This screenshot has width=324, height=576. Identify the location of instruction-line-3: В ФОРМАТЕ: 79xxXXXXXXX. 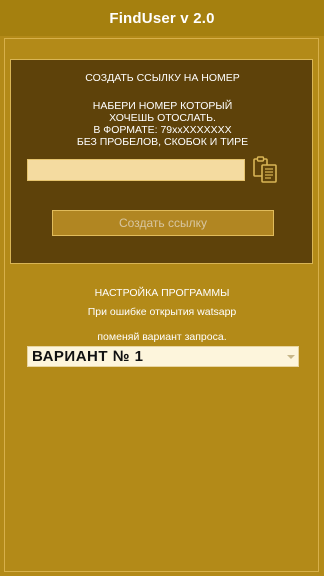
(162, 130).